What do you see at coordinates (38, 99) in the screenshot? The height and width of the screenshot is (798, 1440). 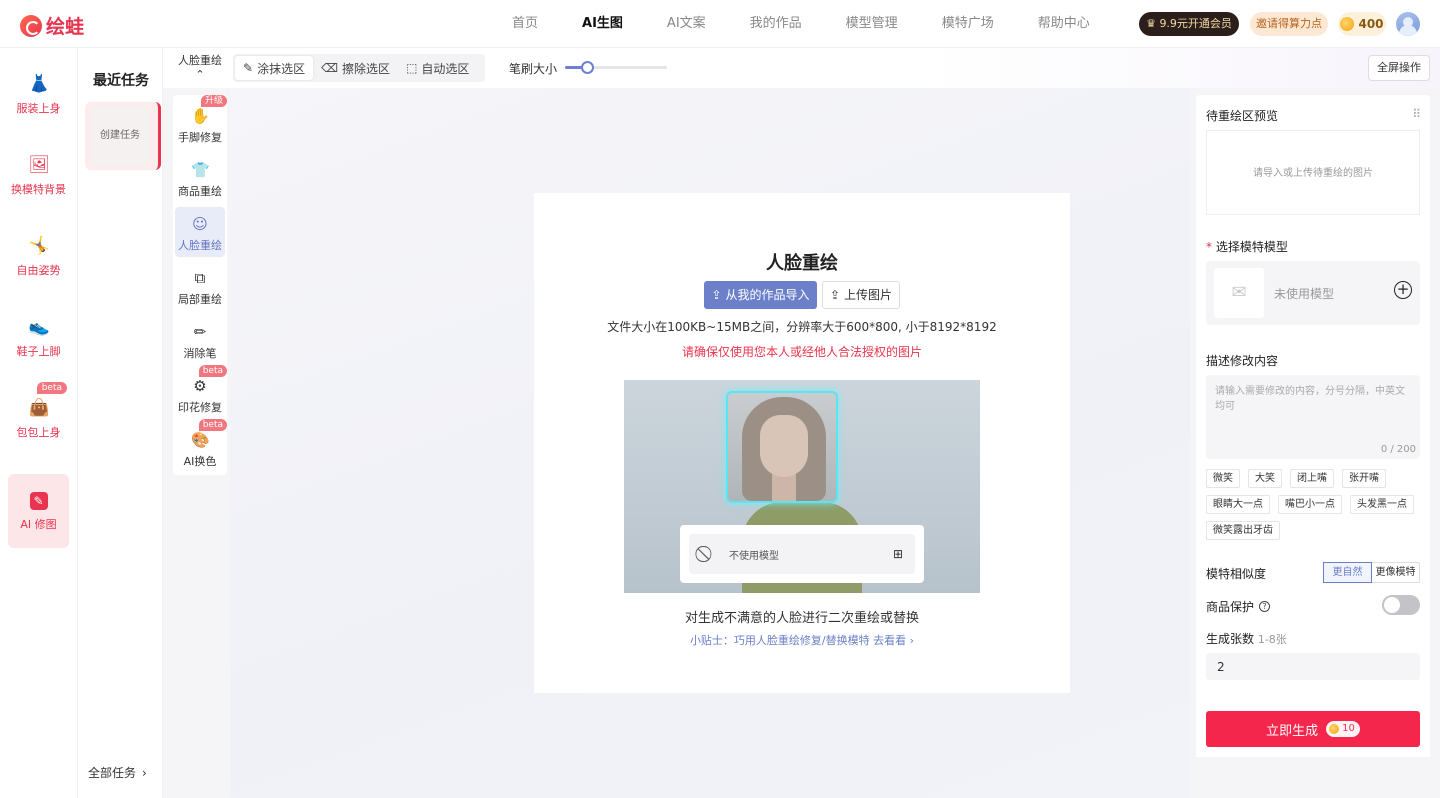 I see `sidebar-item: 👗 服装上身` at bounding box center [38, 99].